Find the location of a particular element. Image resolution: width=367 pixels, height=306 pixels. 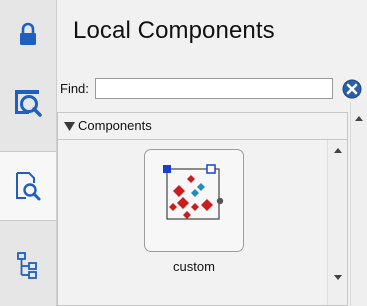

document-search-icon is located at coordinates (28, 186).